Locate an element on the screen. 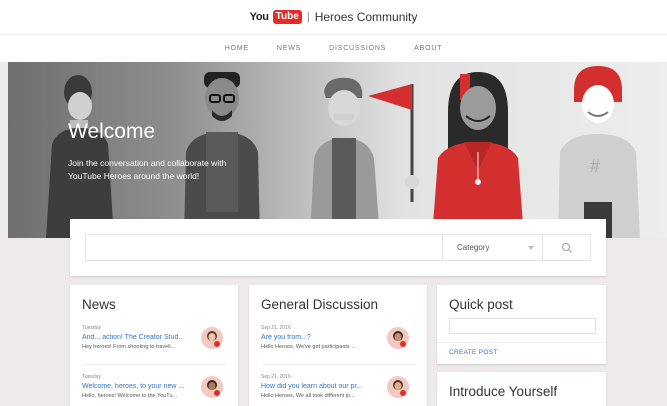  main-nav: HOME NEWS DISCUSSIONS ABOUT is located at coordinates (333, 48).